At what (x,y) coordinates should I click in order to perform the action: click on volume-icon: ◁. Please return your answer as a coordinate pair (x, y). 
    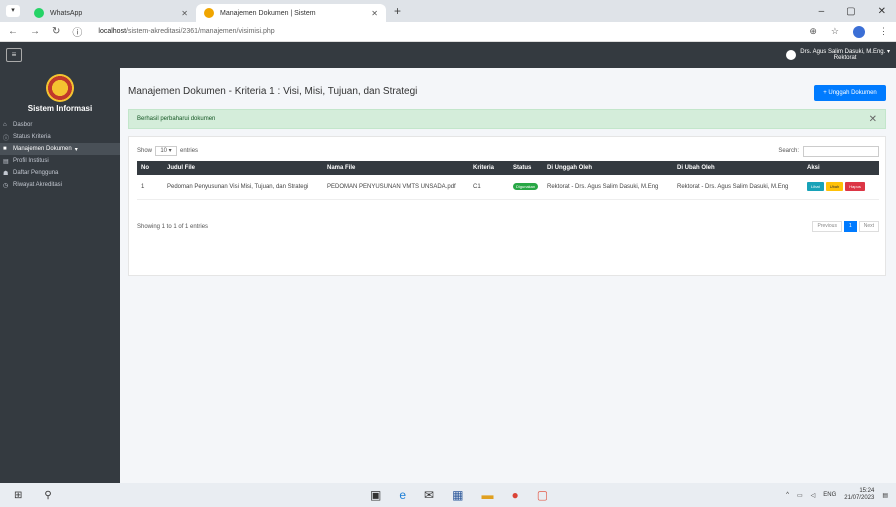
    Looking at the image, I should click on (813, 495).